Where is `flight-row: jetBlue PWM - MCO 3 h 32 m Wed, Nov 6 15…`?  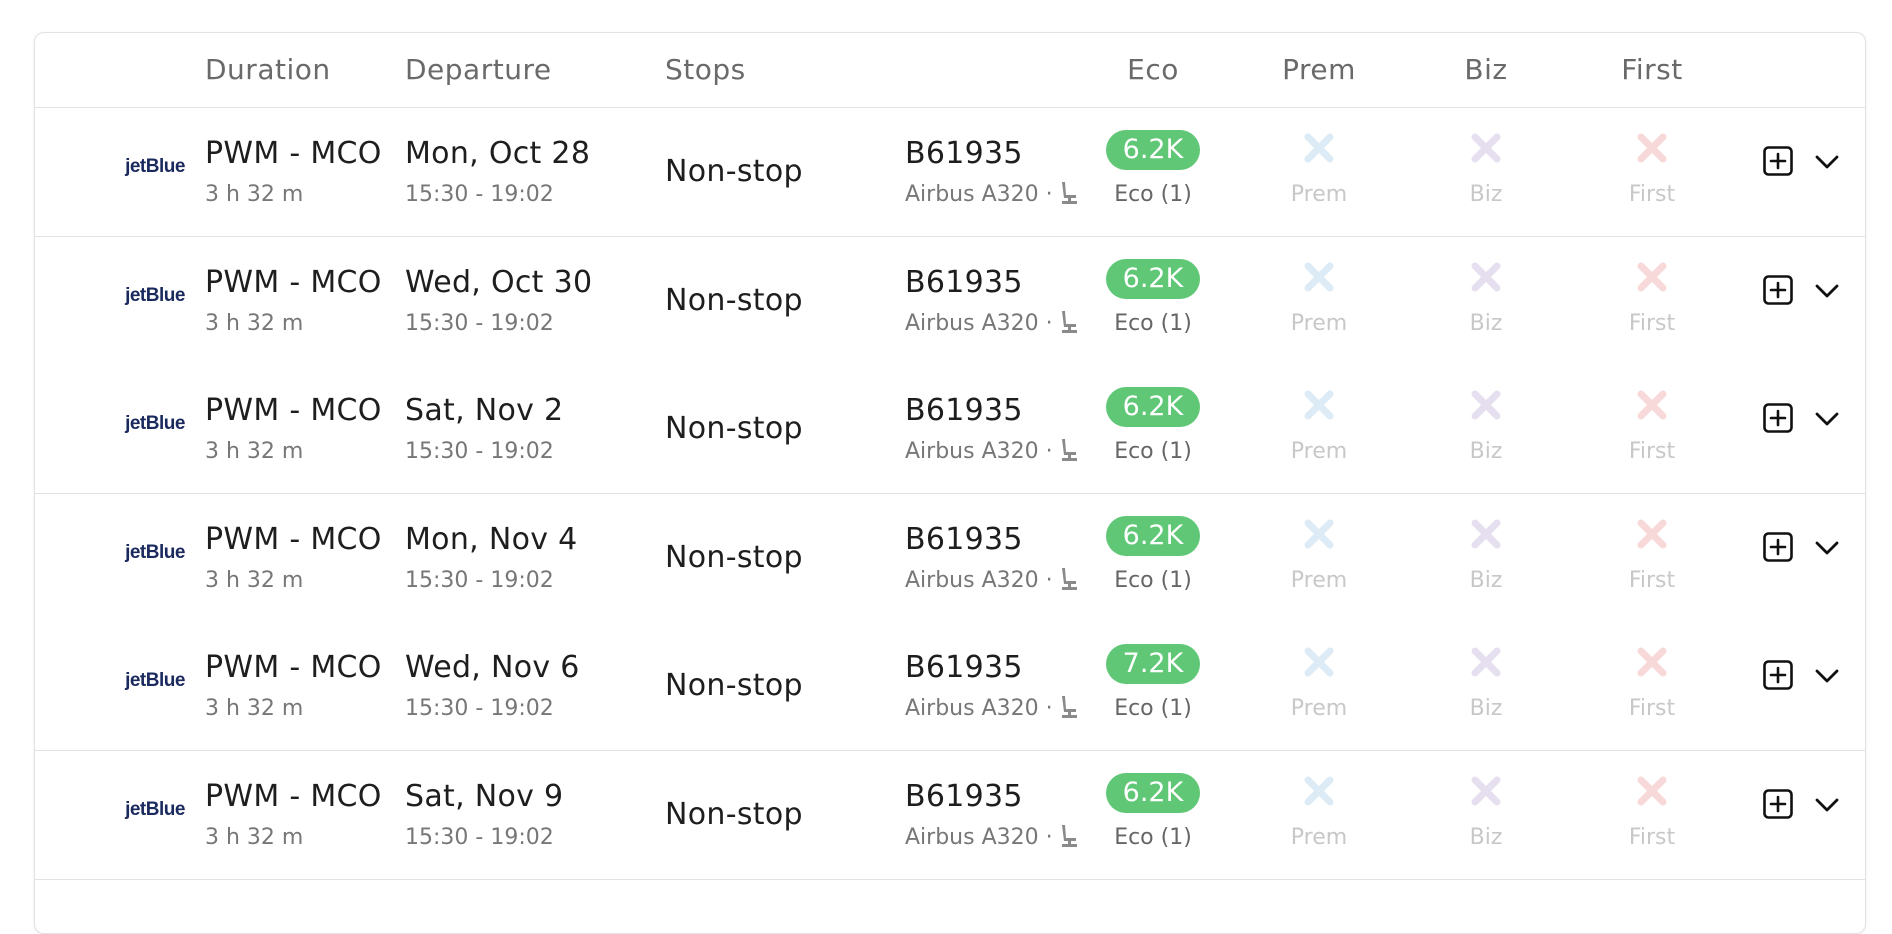 flight-row: jetBlue PWM - MCO 3 h 32 m Wed, Nov 6 15… is located at coordinates (950, 686).